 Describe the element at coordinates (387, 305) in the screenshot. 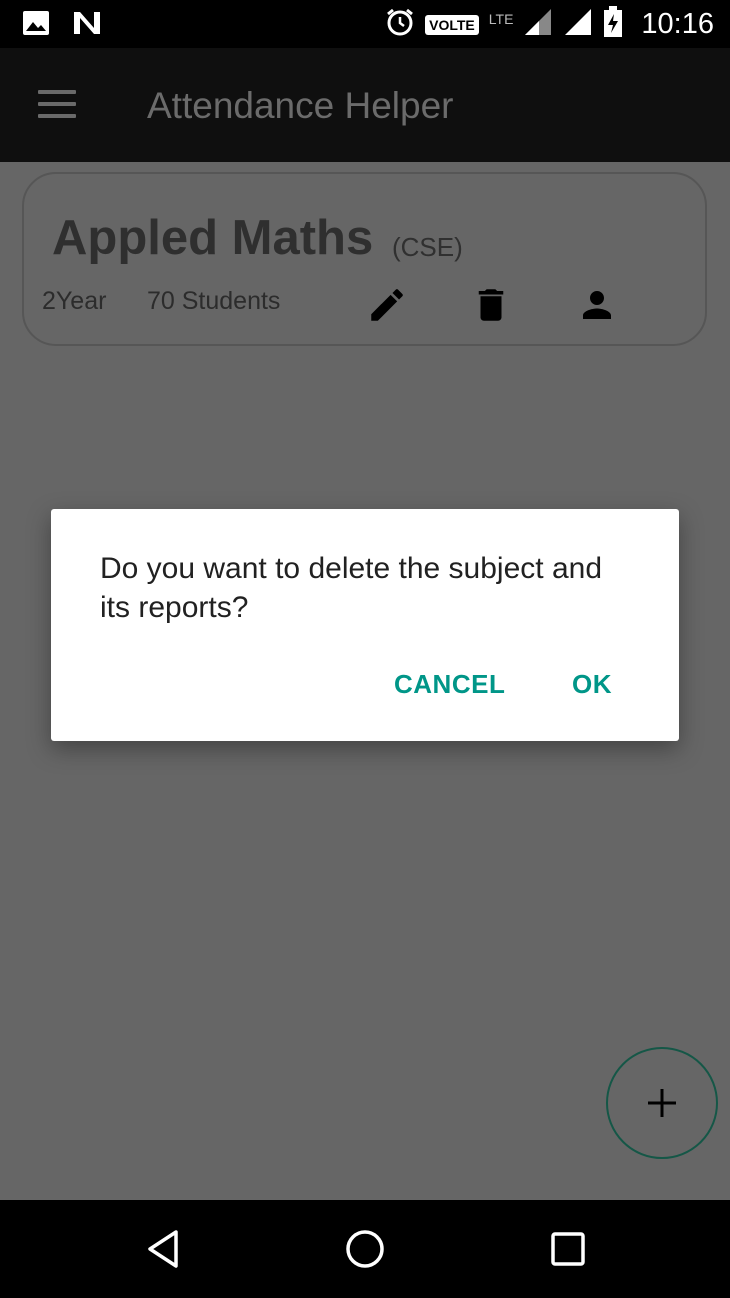

I see `edit-icon` at that location.